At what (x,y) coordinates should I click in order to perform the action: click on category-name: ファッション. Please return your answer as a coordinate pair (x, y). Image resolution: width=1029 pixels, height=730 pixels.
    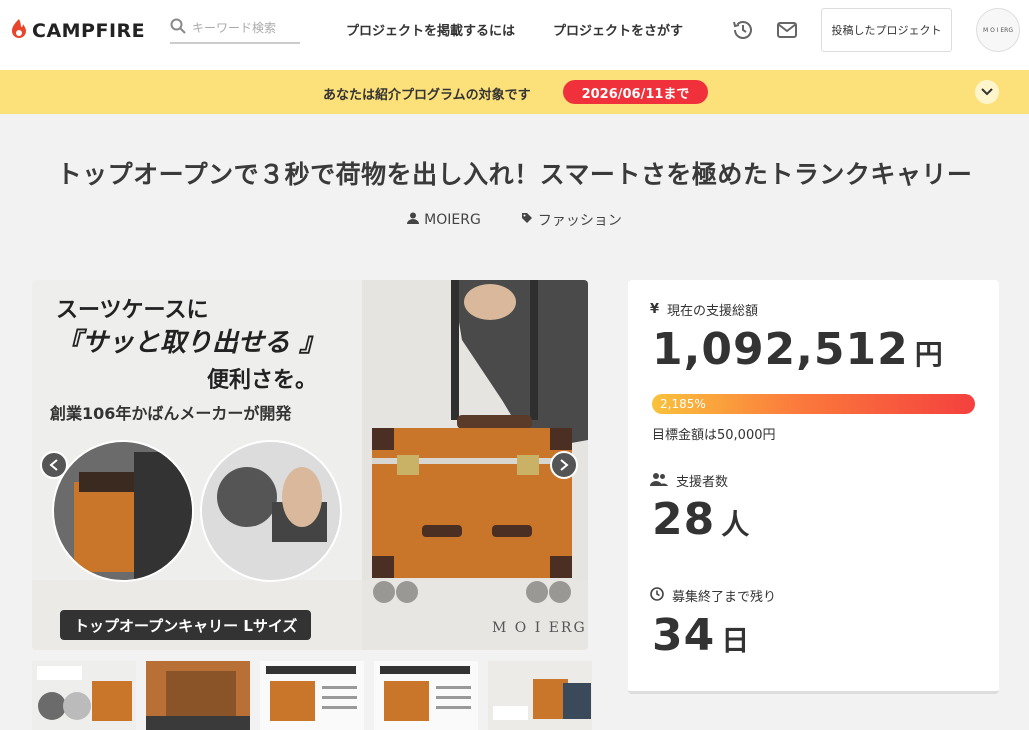
    Looking at the image, I should click on (579, 221).